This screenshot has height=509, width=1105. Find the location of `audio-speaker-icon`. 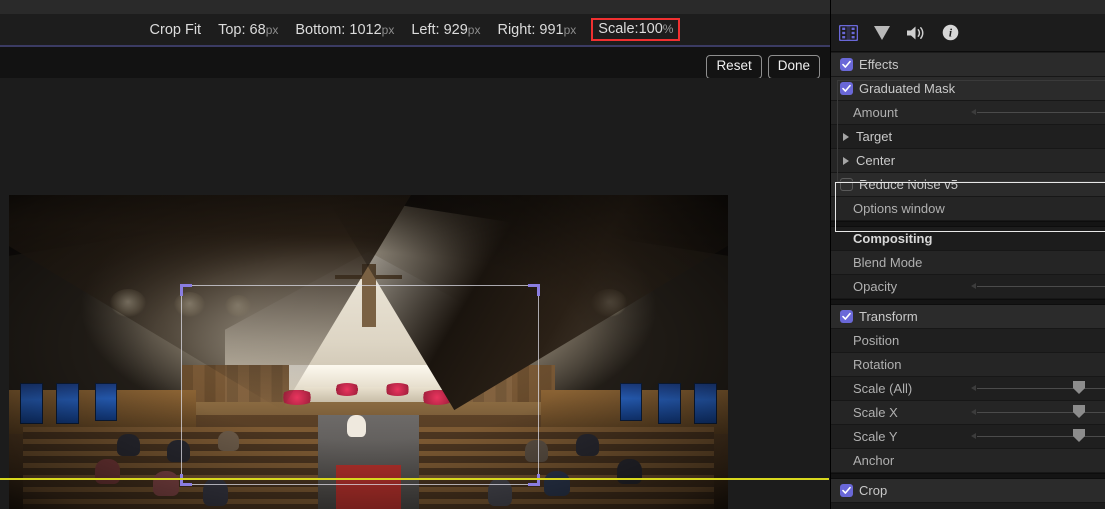

audio-speaker-icon is located at coordinates (916, 33).